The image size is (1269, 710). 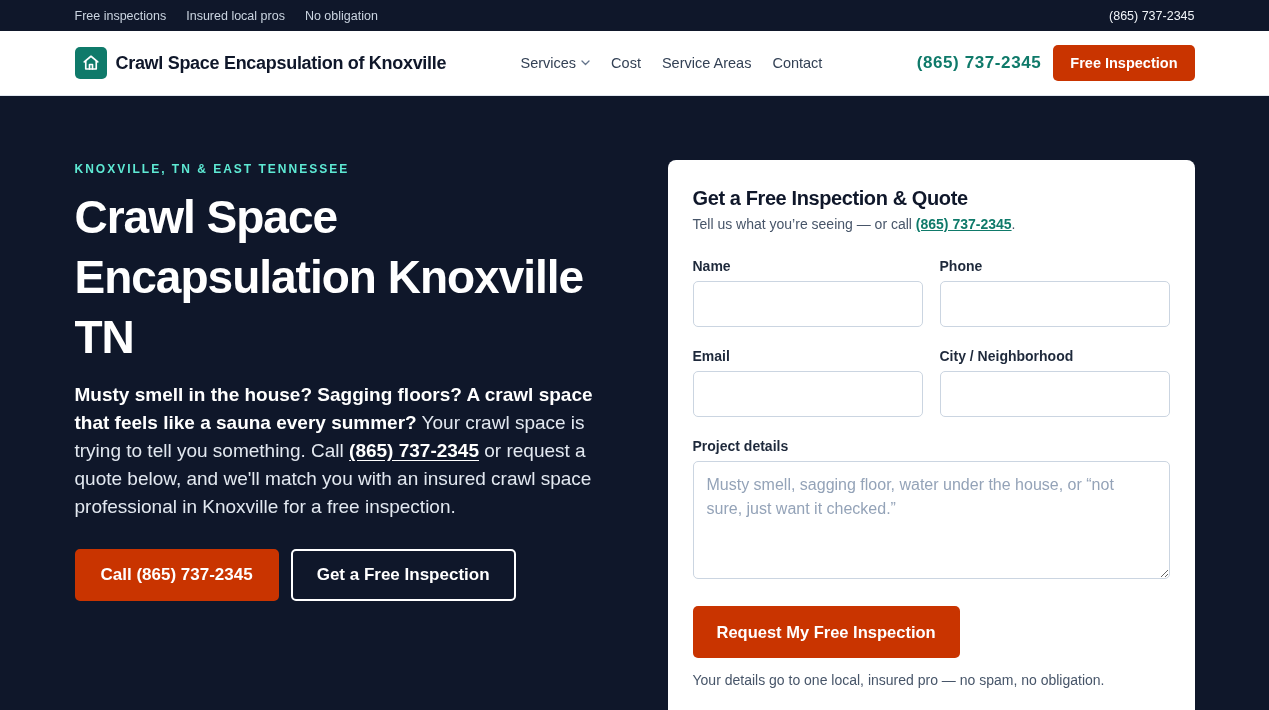 What do you see at coordinates (931, 520) in the screenshot?
I see `textarea-field: Musty smell, sagging floor, water under the house, or “not sure, just want it checked.”` at bounding box center [931, 520].